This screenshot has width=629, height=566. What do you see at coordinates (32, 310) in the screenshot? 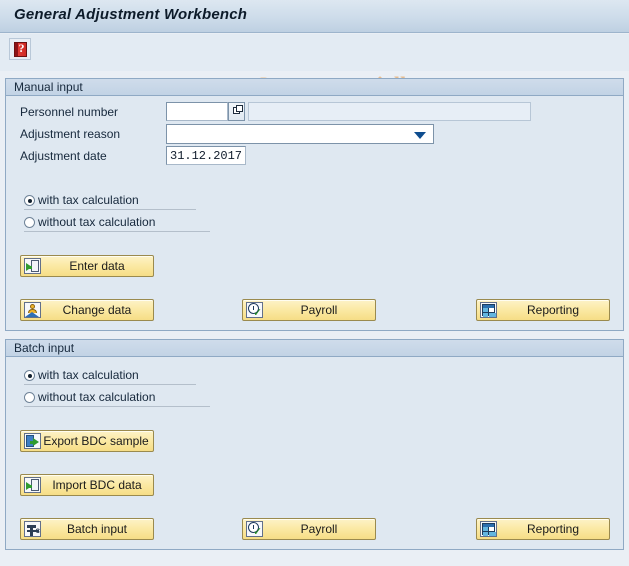
I see `person-mountain-icon` at bounding box center [32, 310].